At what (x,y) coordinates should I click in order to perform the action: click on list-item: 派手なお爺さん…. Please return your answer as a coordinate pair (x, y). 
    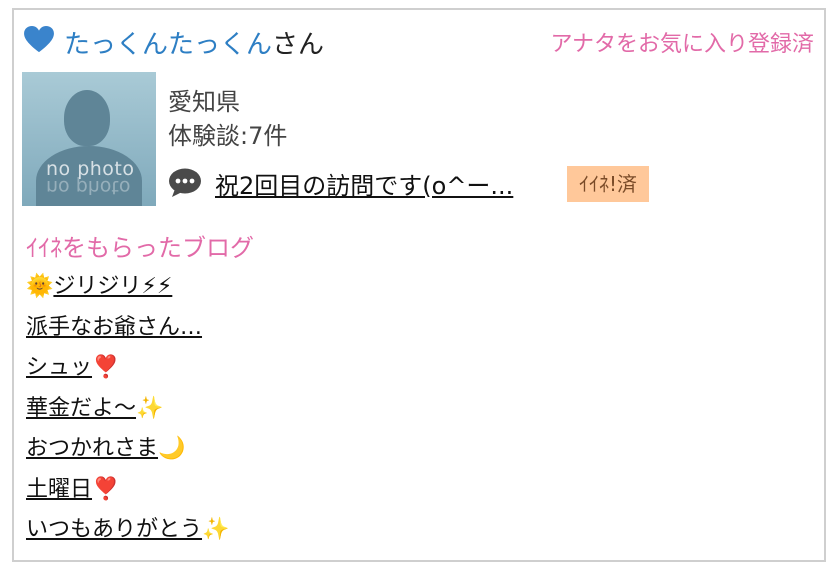
    Looking at the image, I should click on (127, 333).